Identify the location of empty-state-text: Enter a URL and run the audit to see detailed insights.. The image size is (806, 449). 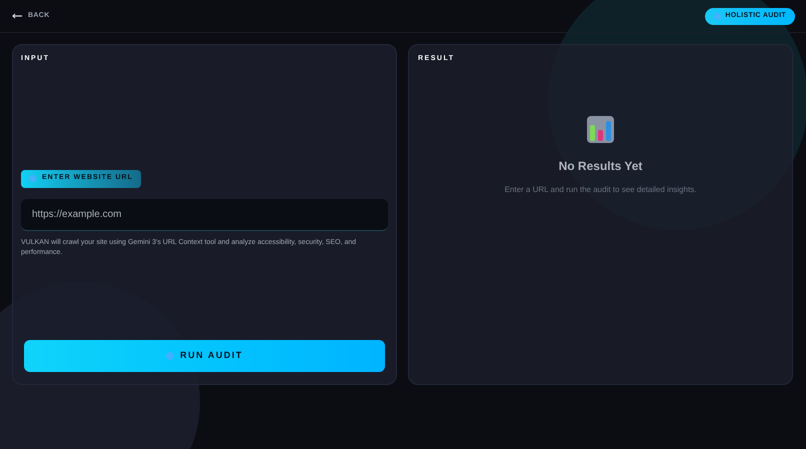
(600, 190).